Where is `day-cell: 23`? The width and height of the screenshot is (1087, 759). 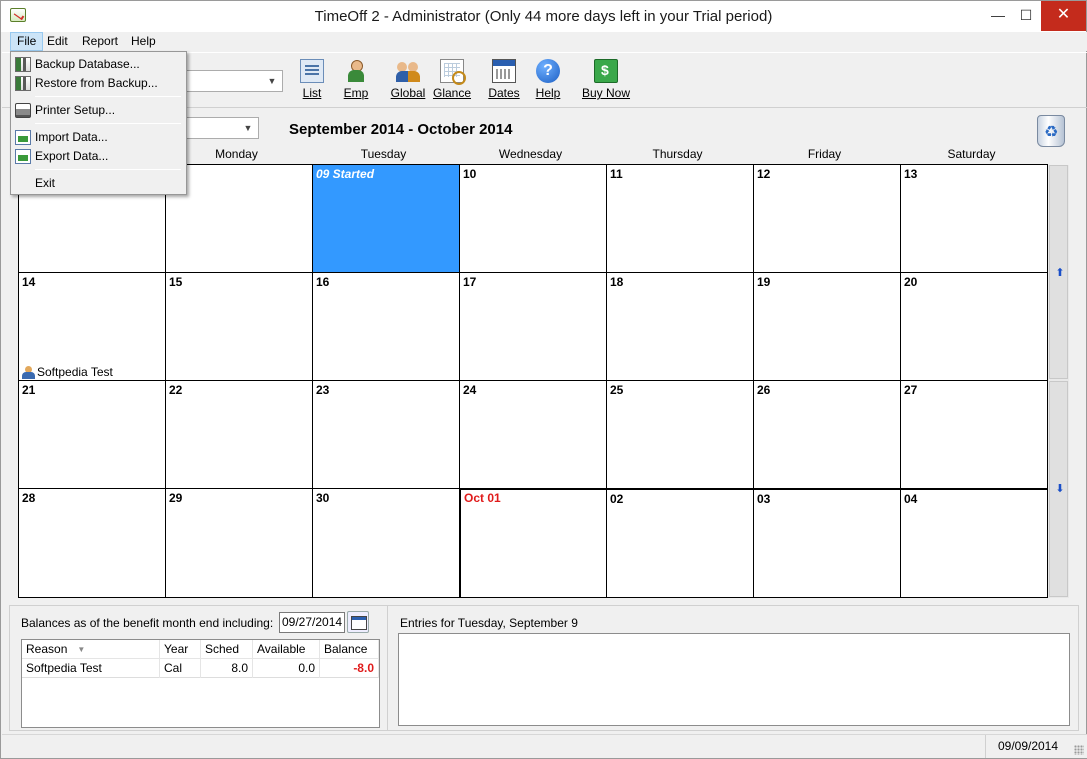 day-cell: 23 is located at coordinates (386, 435).